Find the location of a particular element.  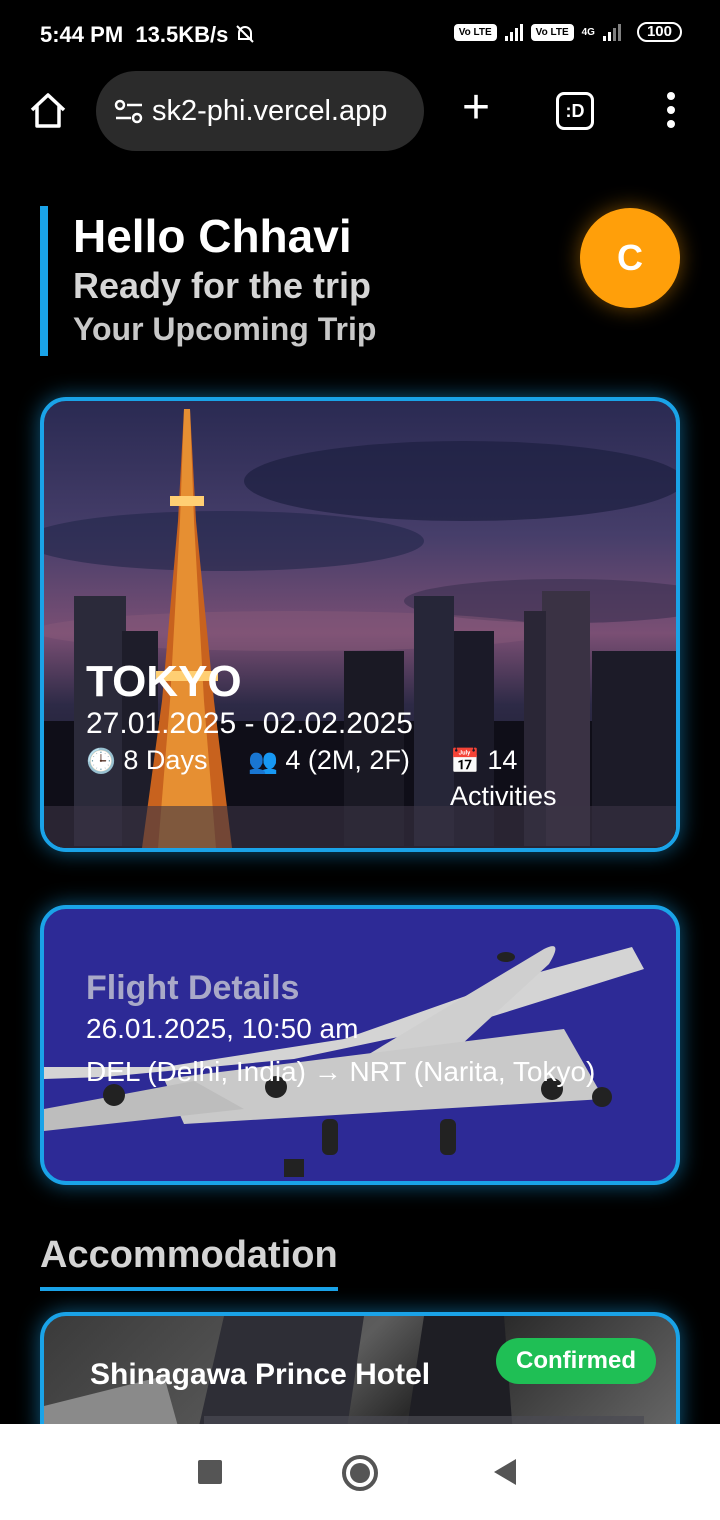

browser-toolbar: sk2-phi.vercel.app + :D is located at coordinates (360, 111).